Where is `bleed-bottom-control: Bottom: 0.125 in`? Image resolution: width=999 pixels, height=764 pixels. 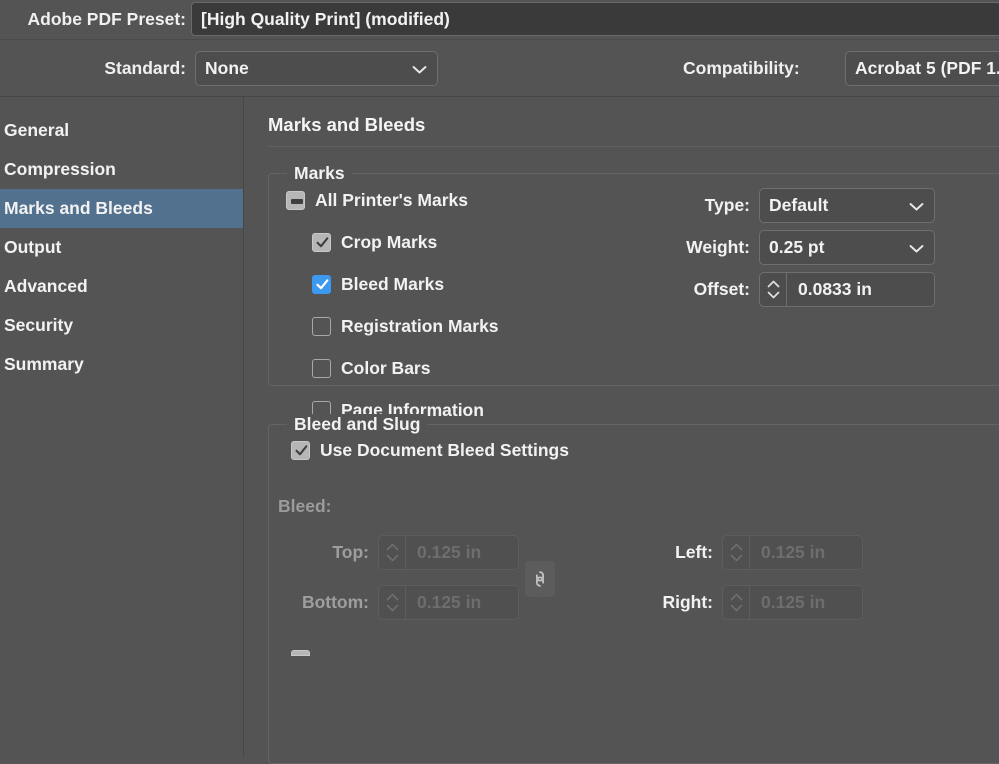 bleed-bottom-control: Bottom: 0.125 in is located at coordinates (396, 602).